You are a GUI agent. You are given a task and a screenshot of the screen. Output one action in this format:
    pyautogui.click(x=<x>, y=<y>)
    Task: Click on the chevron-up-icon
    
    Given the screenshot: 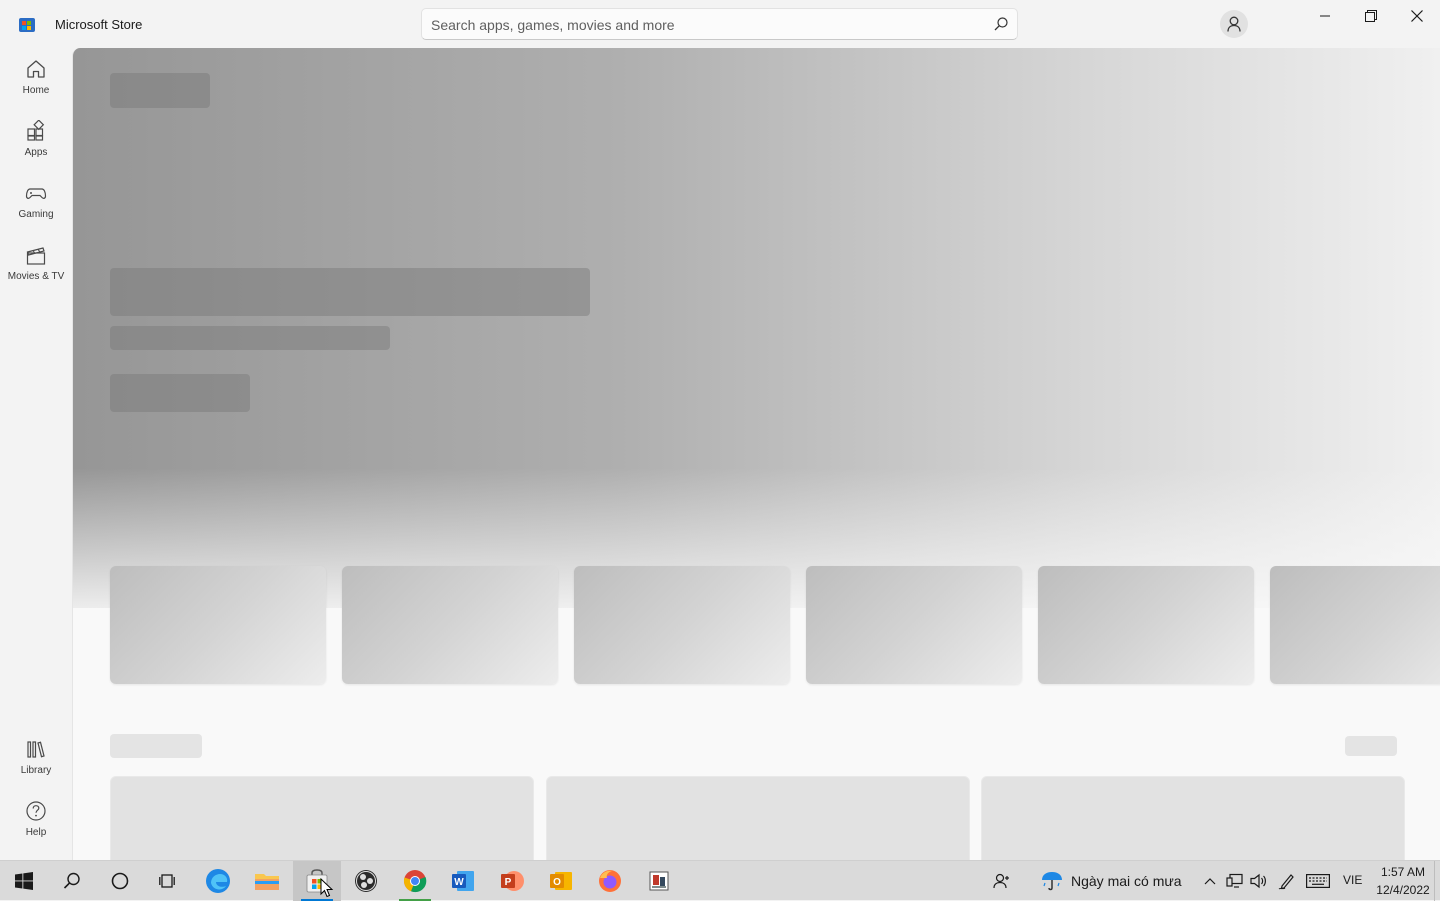 What is the action you would take?
    pyautogui.click(x=1210, y=881)
    